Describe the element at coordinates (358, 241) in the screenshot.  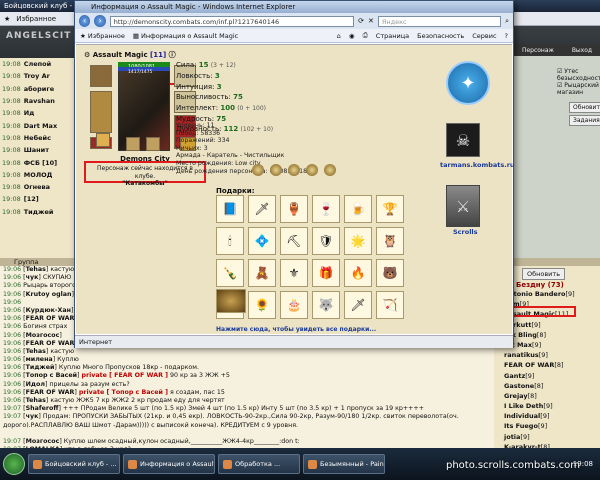
I see `gift-item-icon: 🌟` at that location.